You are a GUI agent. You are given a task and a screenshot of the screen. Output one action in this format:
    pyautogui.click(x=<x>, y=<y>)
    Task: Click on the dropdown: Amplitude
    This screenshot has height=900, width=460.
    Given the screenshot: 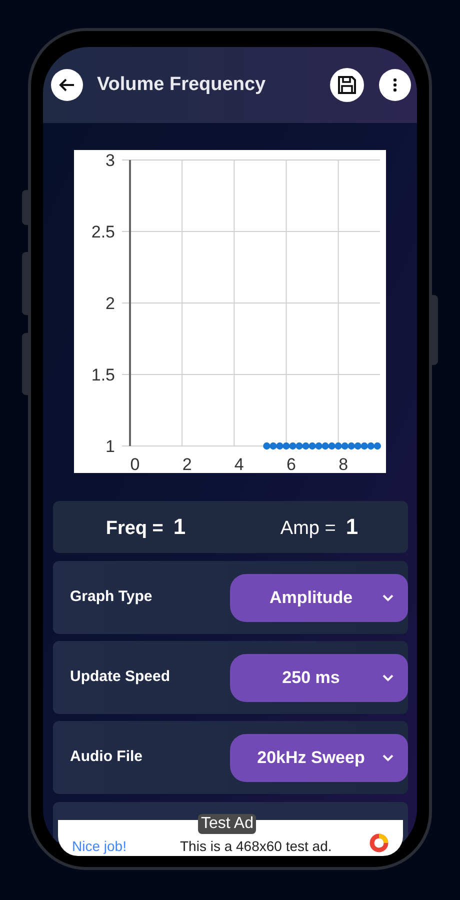 What is the action you would take?
    pyautogui.click(x=319, y=598)
    